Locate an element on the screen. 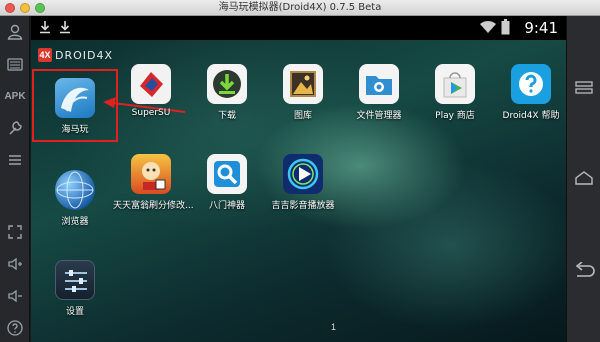 Image resolution: width=600 pixels, height=342 pixels. menu-button is located at coordinates (15, 160).